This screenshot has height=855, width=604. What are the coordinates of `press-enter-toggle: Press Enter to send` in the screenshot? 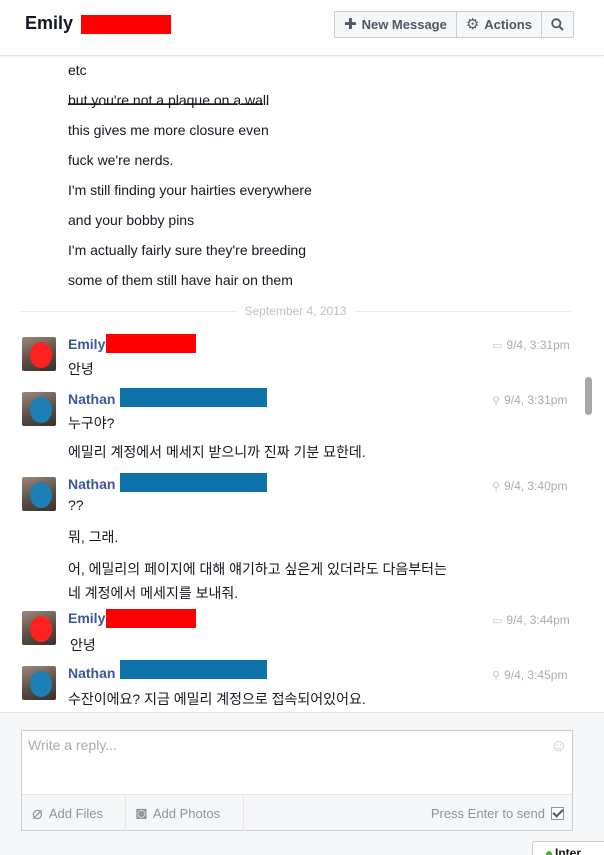 It's located at (497, 813).